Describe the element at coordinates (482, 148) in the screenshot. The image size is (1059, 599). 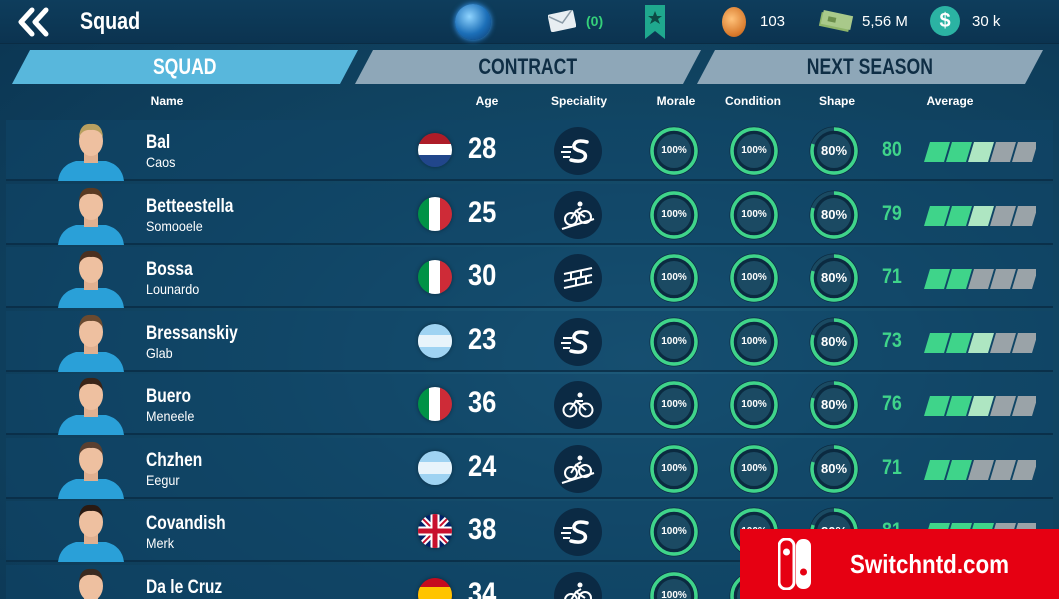
I see `rider-age: 28` at that location.